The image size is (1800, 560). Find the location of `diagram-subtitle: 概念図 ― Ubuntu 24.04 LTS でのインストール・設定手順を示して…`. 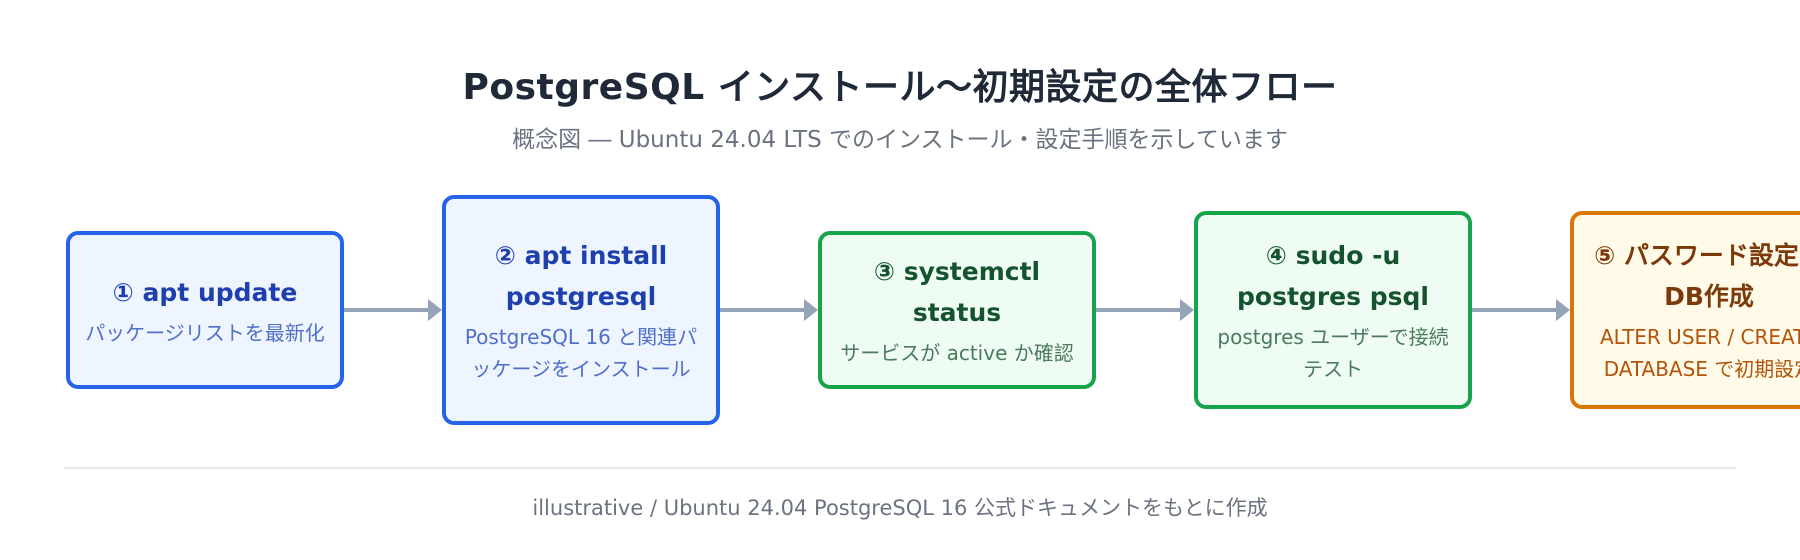

diagram-subtitle: 概念図 ― Ubuntu 24.04 LTS でのインストール・設定手順を示して… is located at coordinates (900, 140).